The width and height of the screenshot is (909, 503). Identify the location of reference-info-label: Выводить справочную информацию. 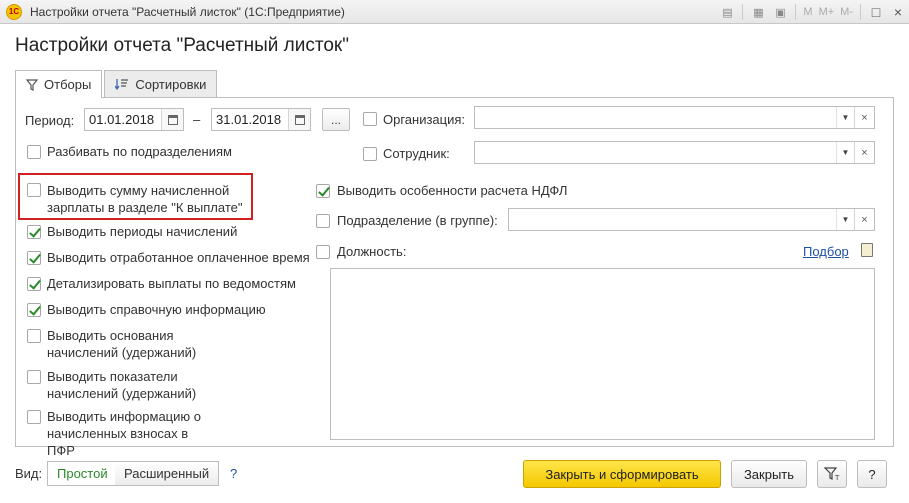
(156, 309).